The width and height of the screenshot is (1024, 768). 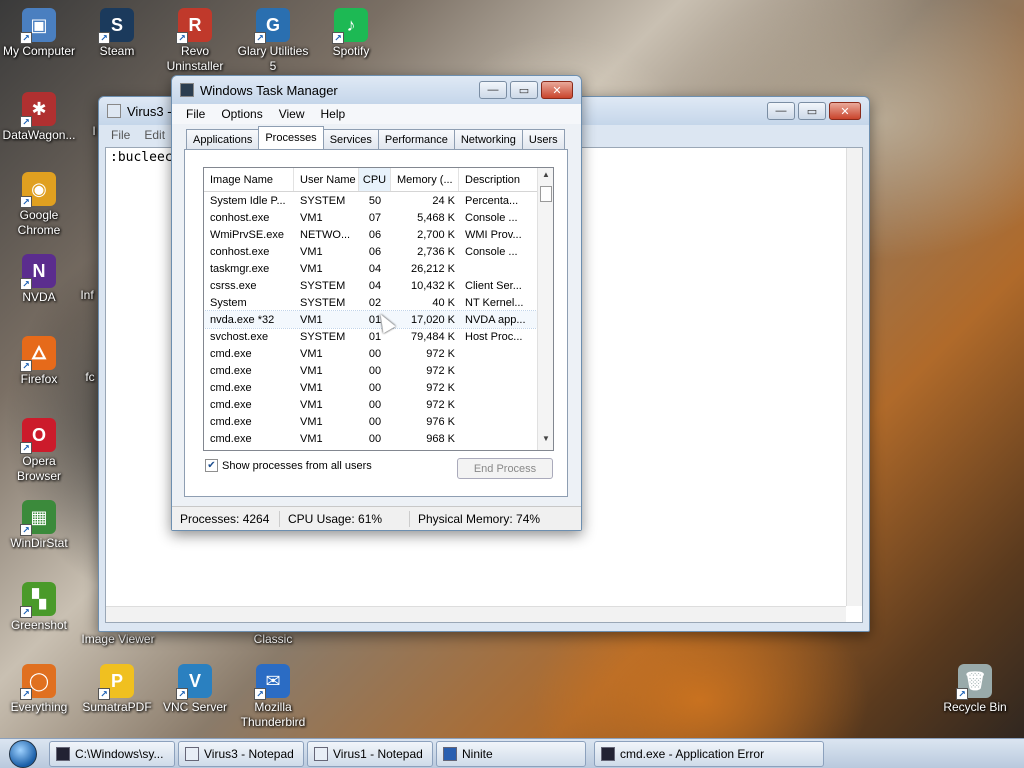 What do you see at coordinates (38, 272) in the screenshot?
I see `nvda-icon: N ↗` at bounding box center [38, 272].